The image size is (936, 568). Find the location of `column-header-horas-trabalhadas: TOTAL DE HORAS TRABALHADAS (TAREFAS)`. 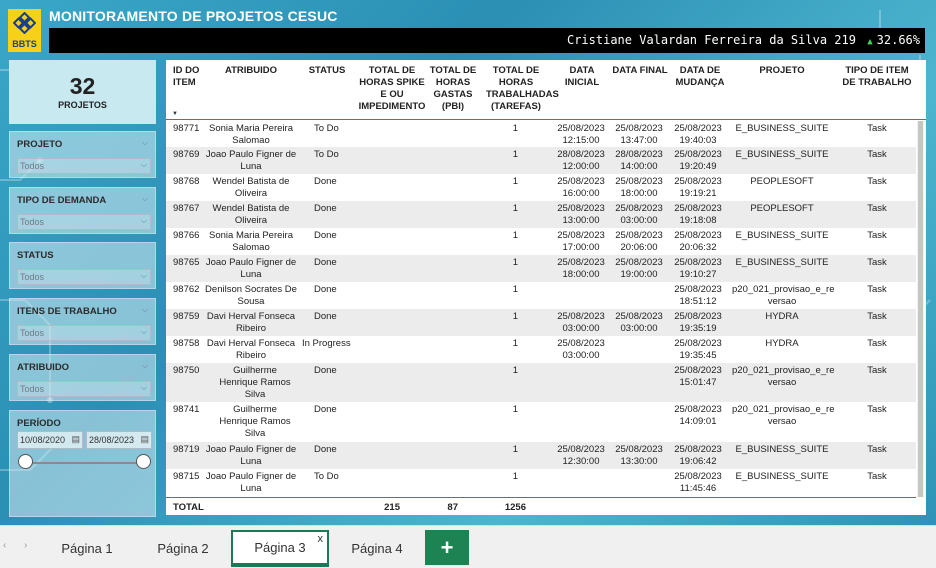

column-header-horas-trabalhadas: TOTAL DE HORAS TRABALHADAS (TAREFAS) is located at coordinates (522, 89).